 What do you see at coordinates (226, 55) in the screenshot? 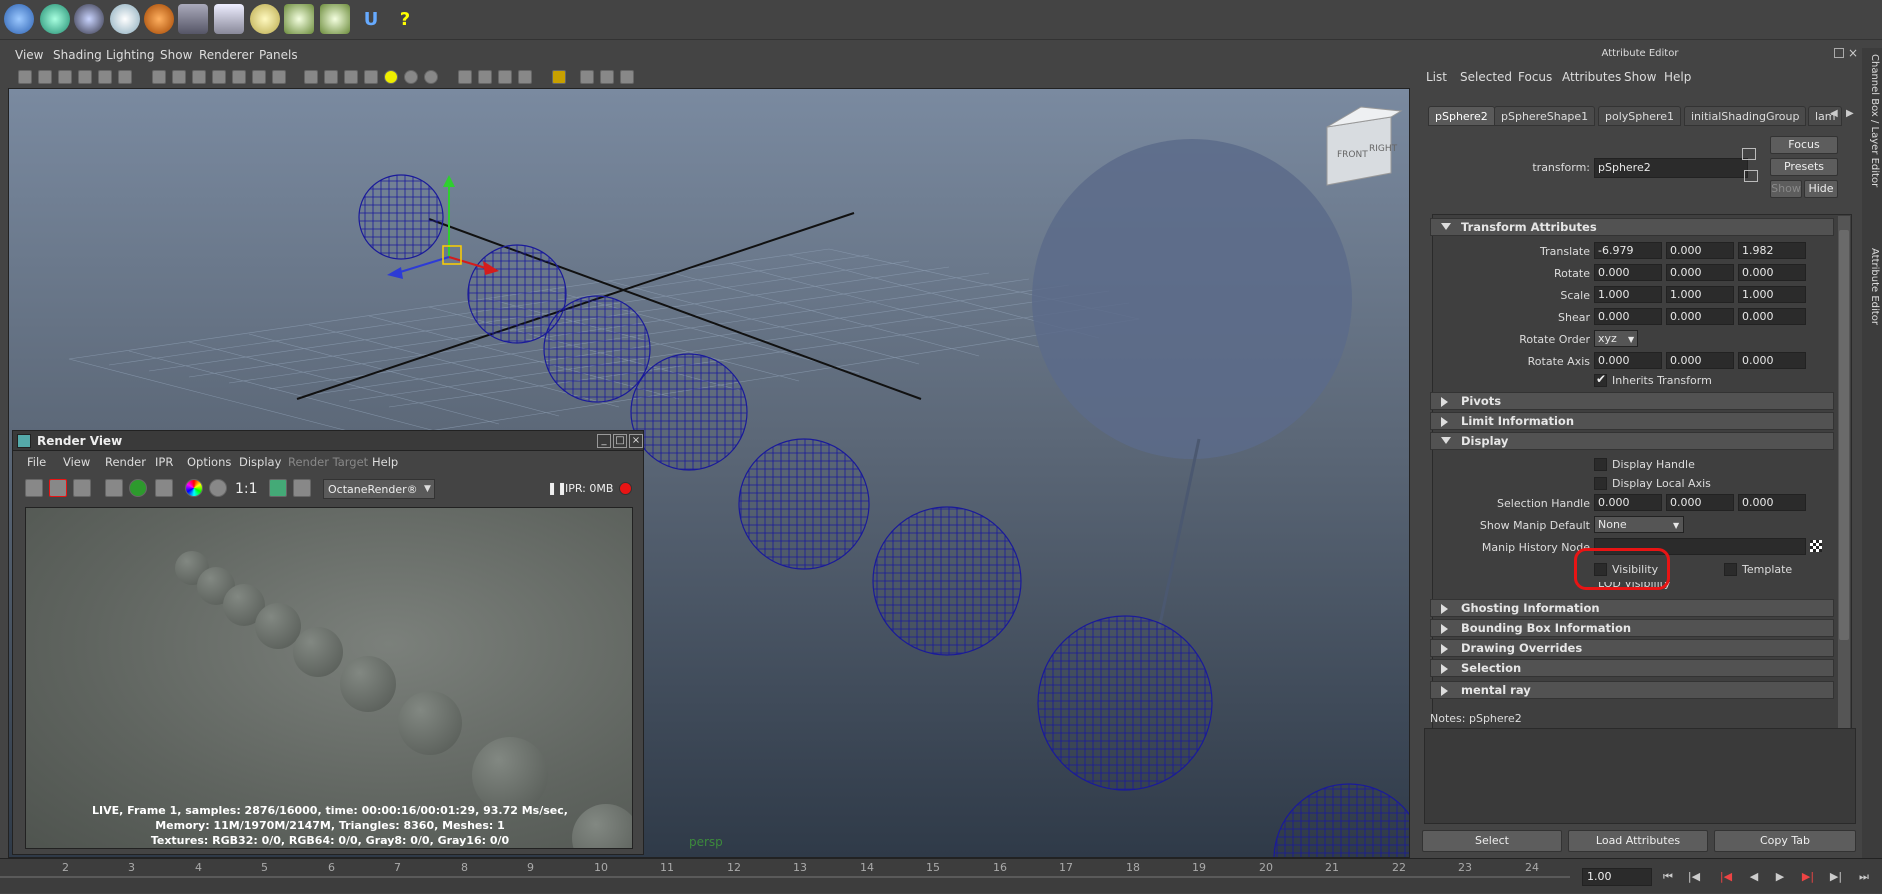
I see `menu-renderer: Renderer` at bounding box center [226, 55].